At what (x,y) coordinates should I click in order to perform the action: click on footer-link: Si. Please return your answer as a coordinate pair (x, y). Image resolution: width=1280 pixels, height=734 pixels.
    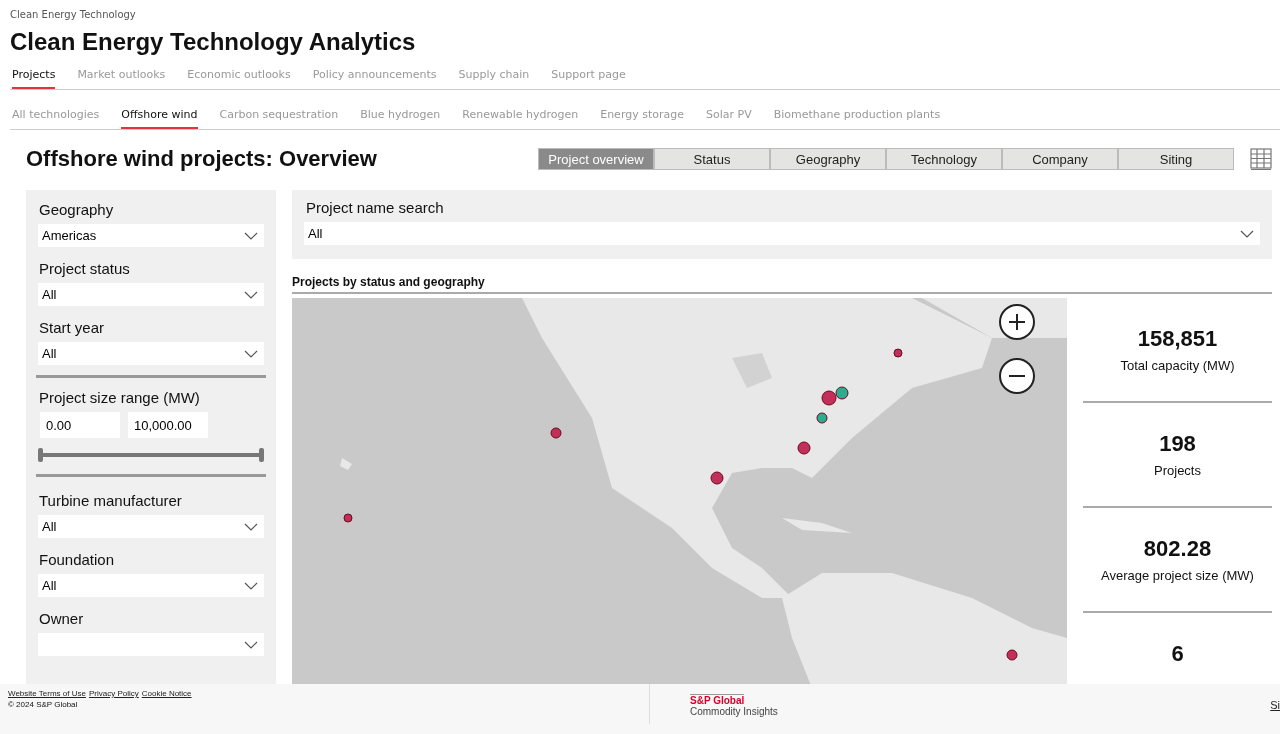
    Looking at the image, I should click on (1275, 705).